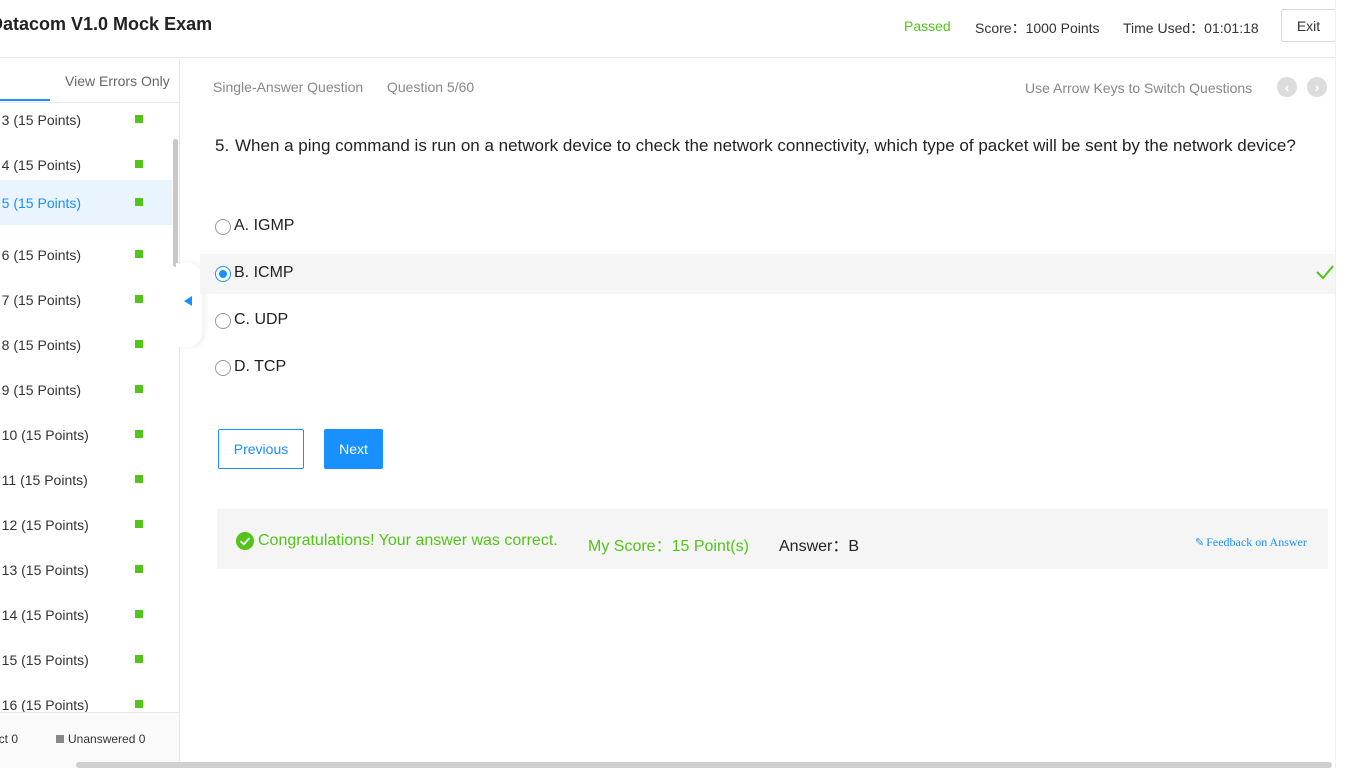  What do you see at coordinates (106, 24) in the screenshot?
I see `exam-title: Datacom V1.0 Mock Exam` at bounding box center [106, 24].